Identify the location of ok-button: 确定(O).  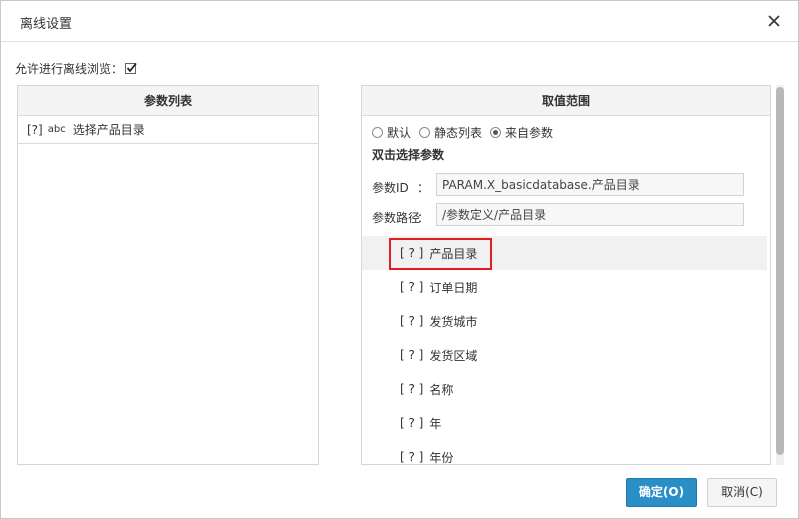
(661, 492).